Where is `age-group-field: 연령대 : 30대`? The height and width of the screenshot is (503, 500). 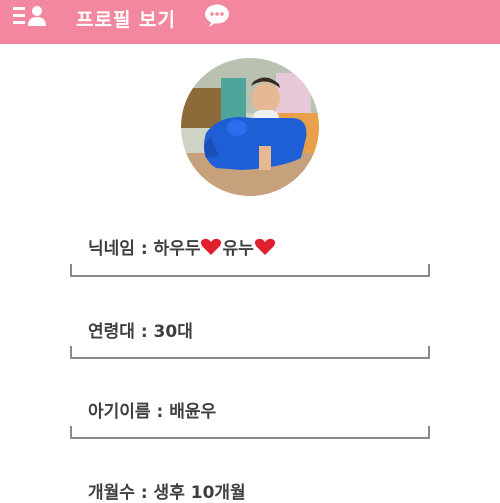
age-group-field: 연령대 : 30대 is located at coordinates (140, 329).